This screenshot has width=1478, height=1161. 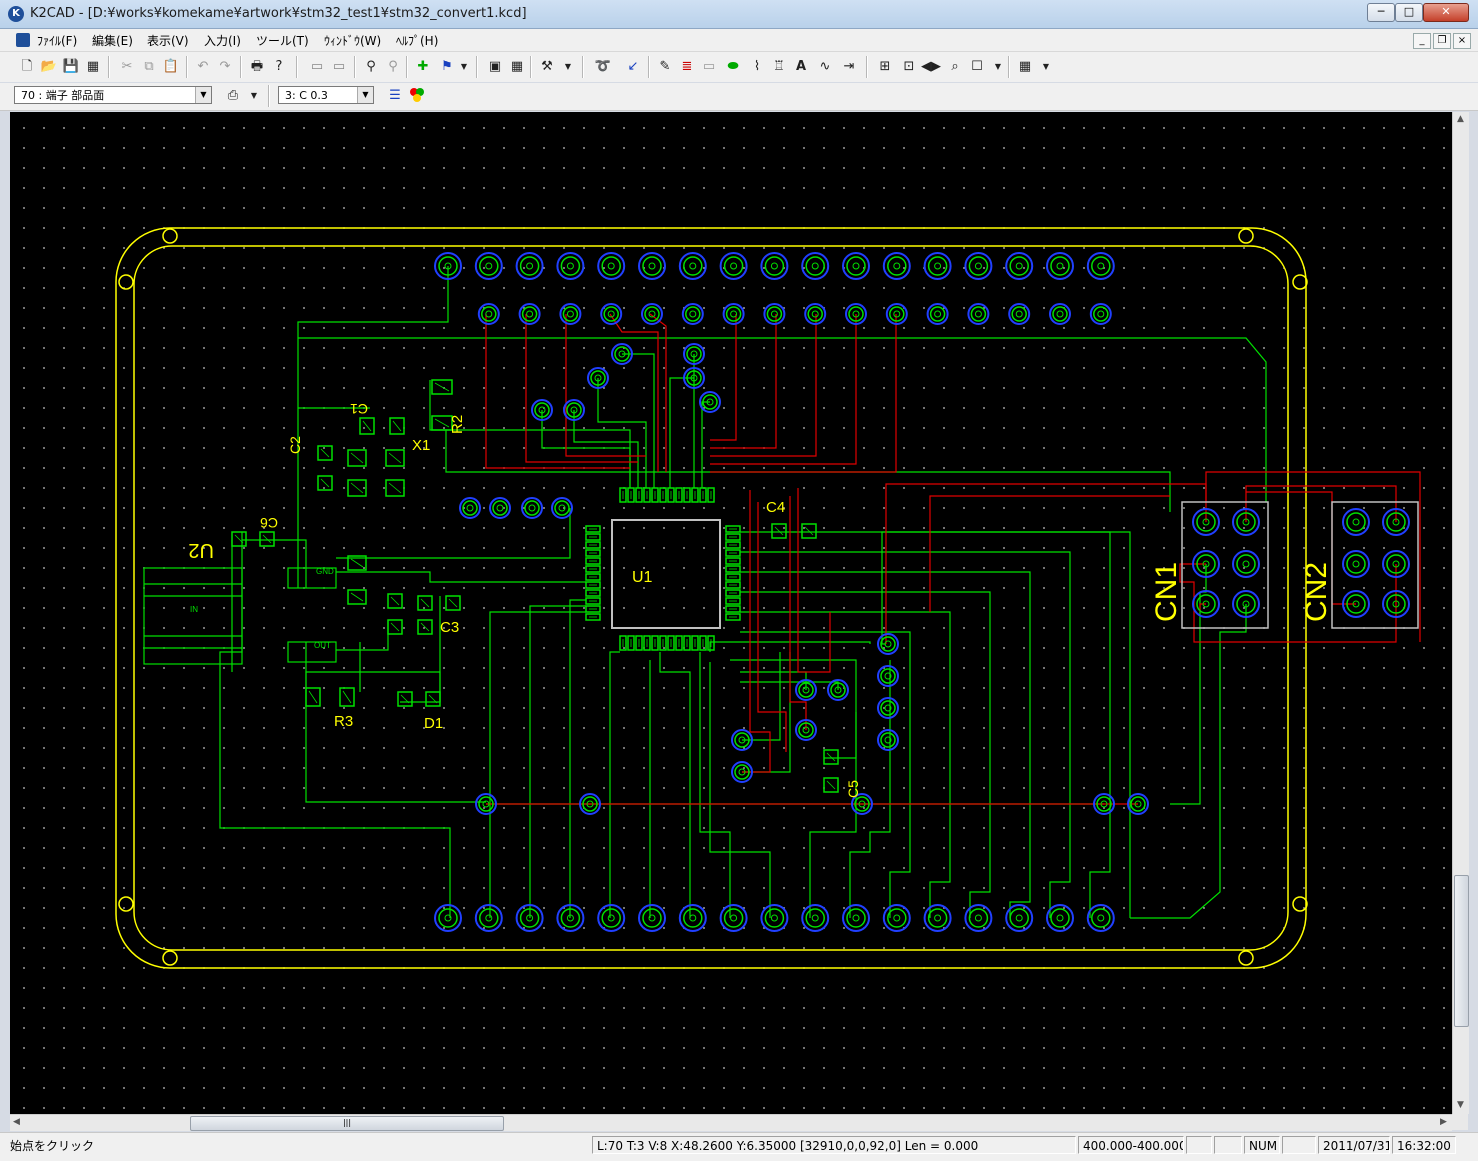 I want to click on connector-icon: ⇥, so click(x=849, y=67).